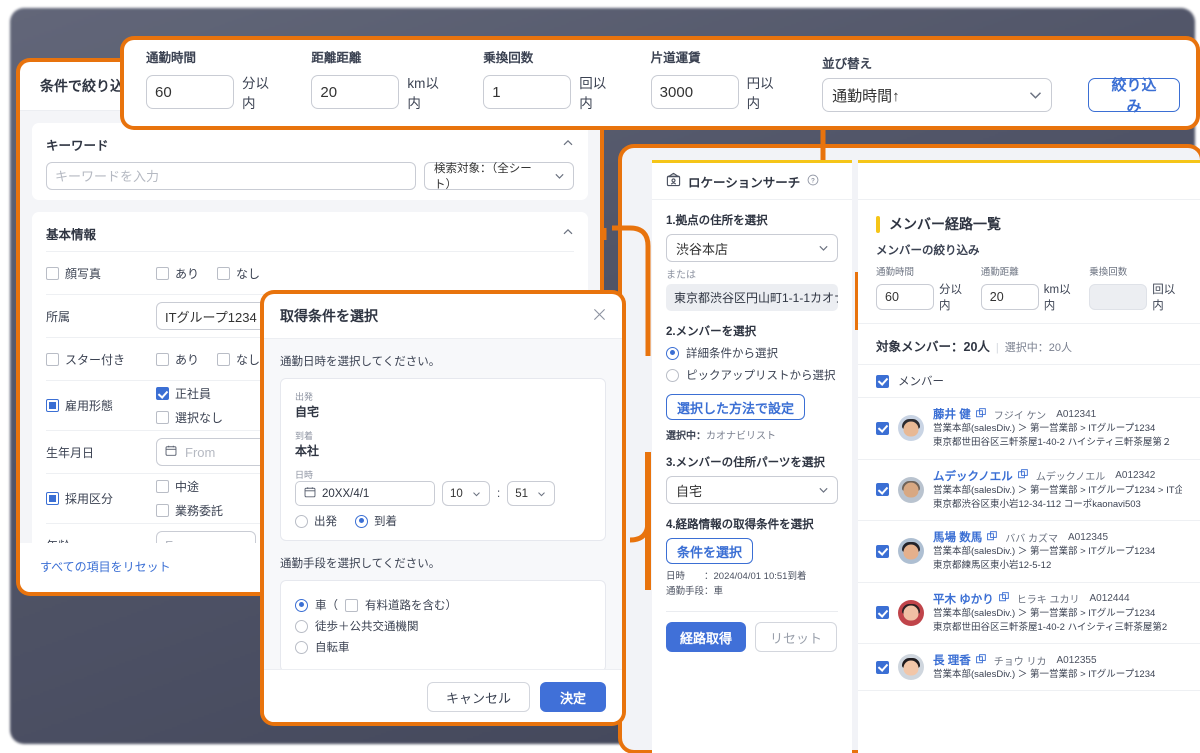  I want to click on radio-depart: 出発, so click(316, 521).